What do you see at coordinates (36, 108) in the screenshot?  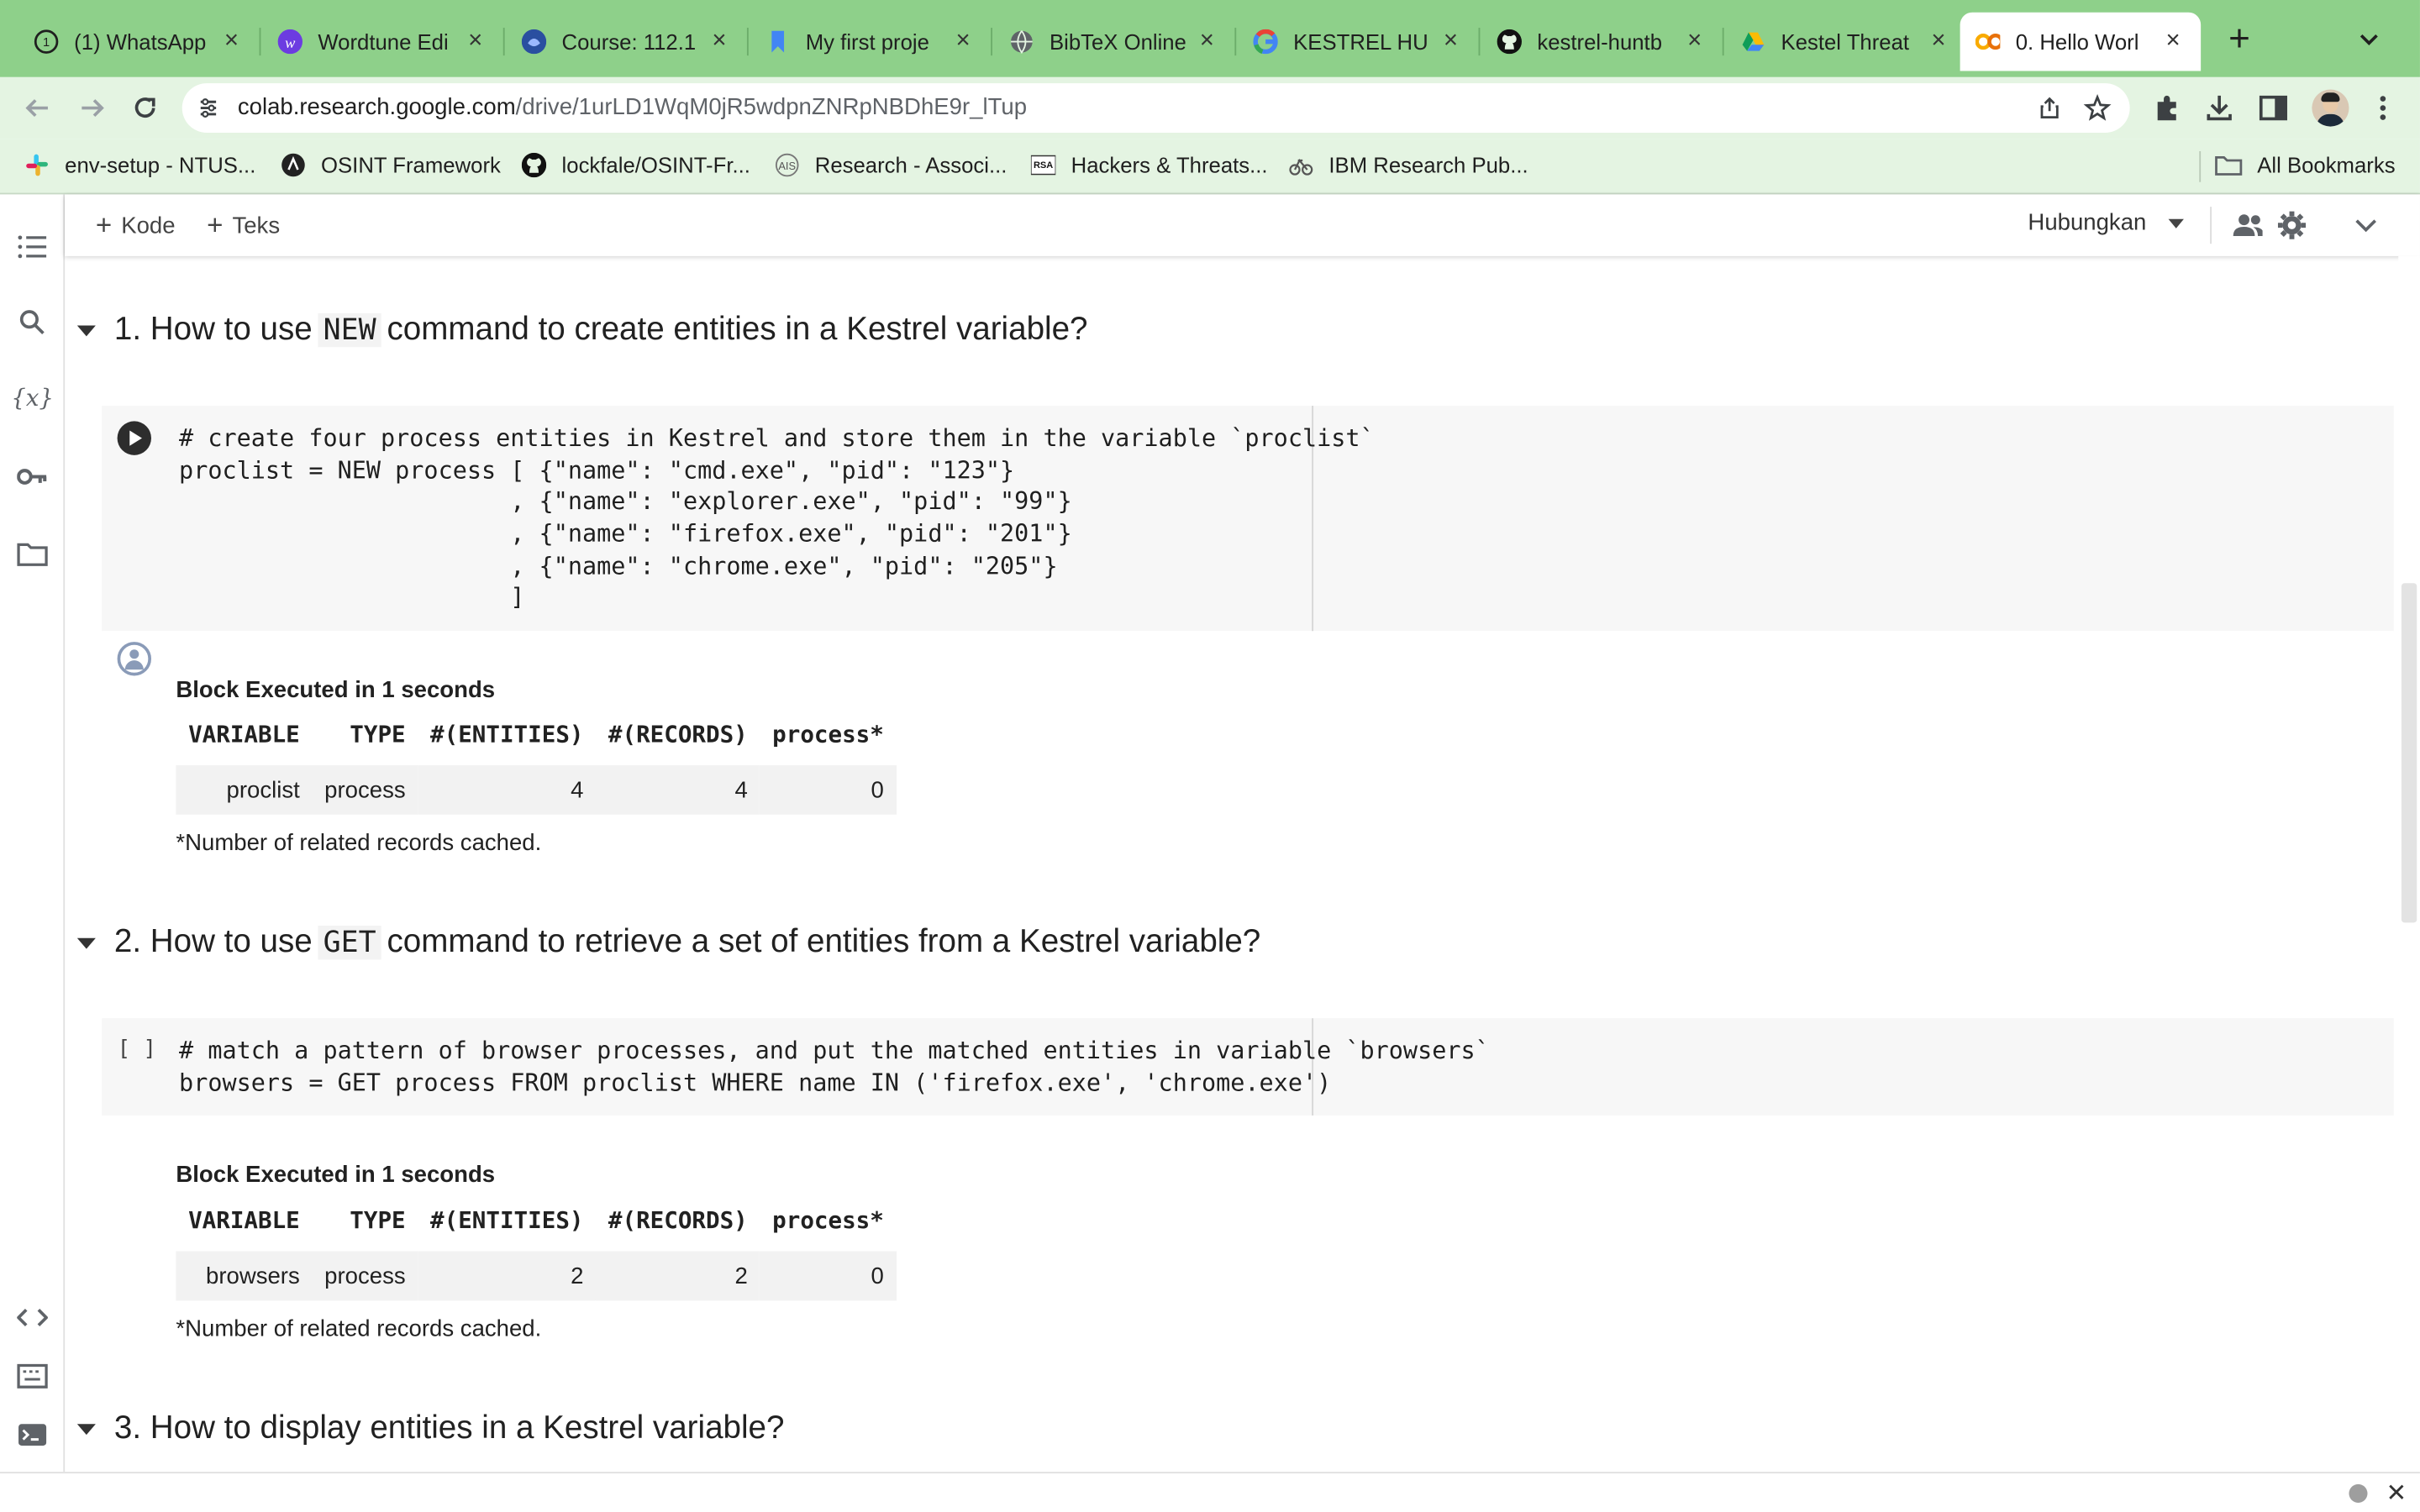 I see `back-button` at bounding box center [36, 108].